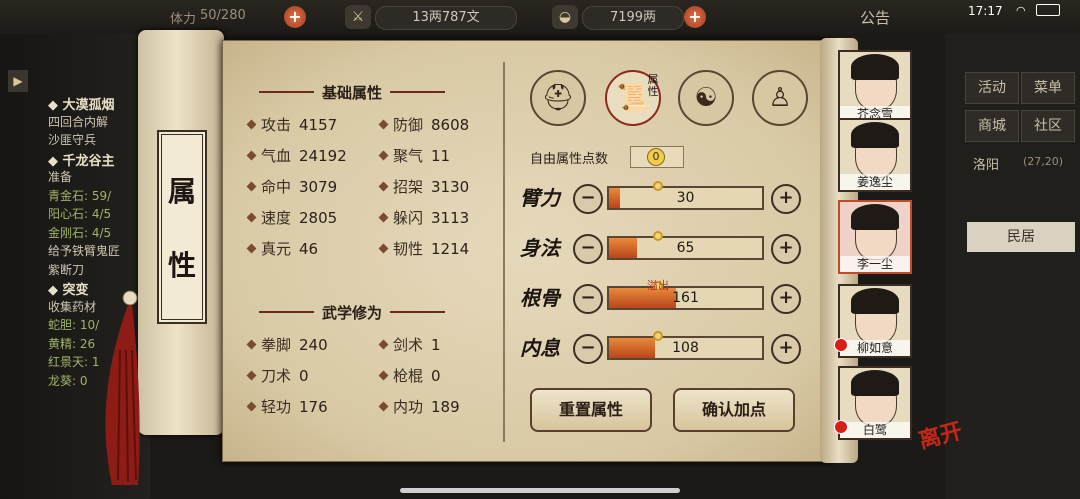  What do you see at coordinates (74, 362) in the screenshot?
I see `quest-line: 红景天: 1` at bounding box center [74, 362].